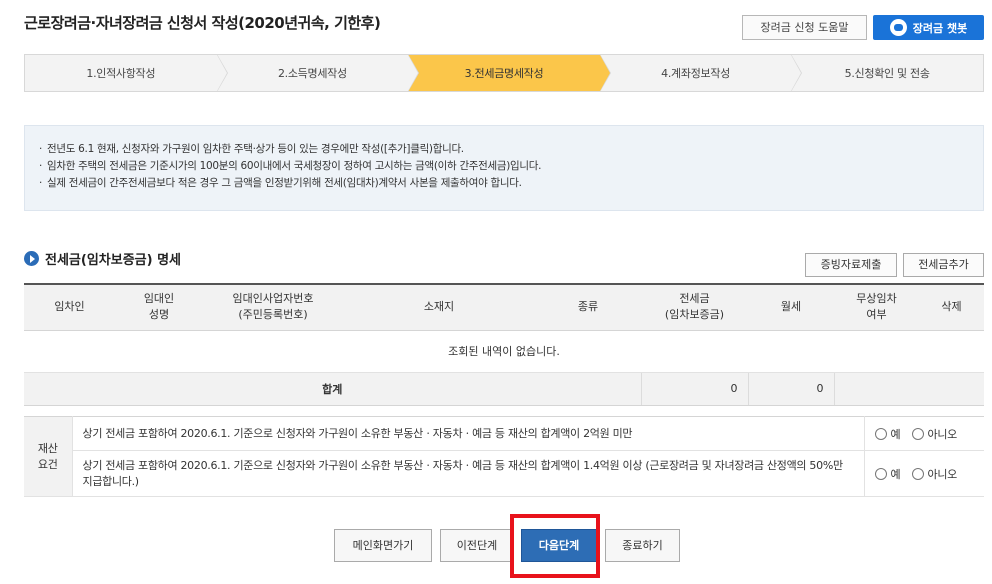 The width and height of the screenshot is (992, 584). What do you see at coordinates (439, 307) in the screenshot?
I see `column-header-address: 소재지` at bounding box center [439, 307].